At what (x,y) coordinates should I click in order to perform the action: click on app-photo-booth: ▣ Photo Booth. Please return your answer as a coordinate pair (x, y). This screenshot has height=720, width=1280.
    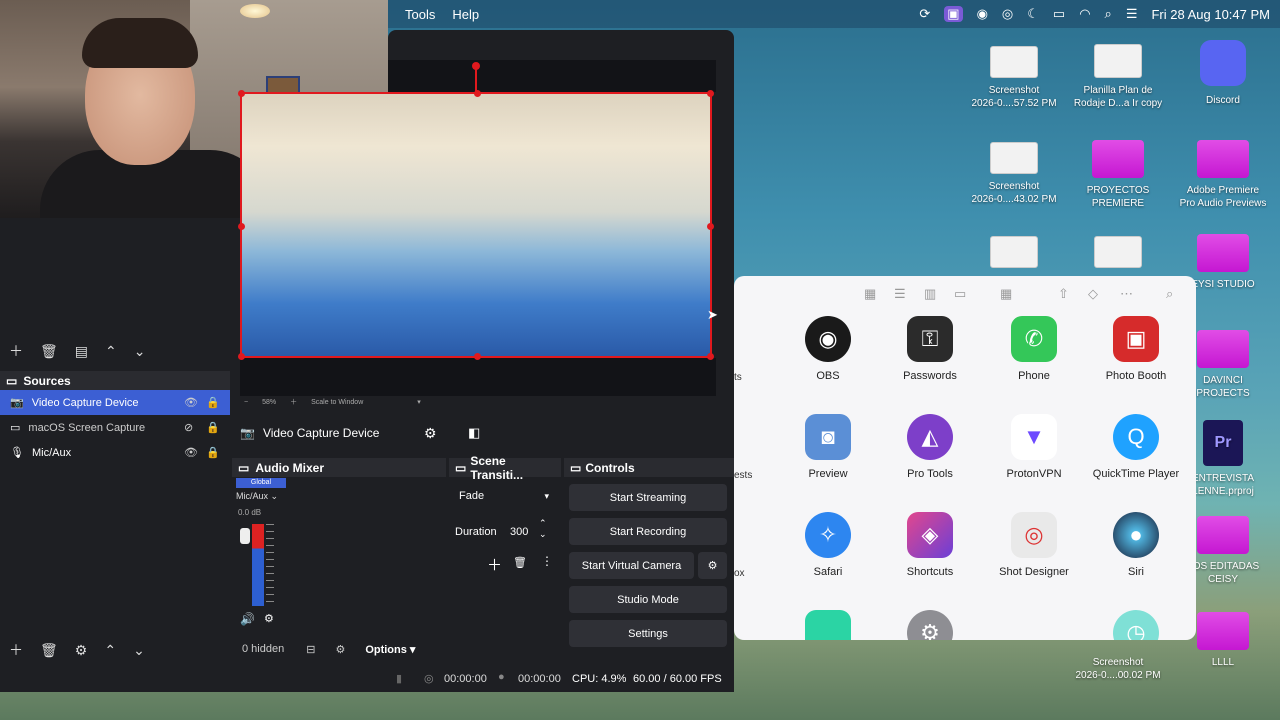
    Looking at the image, I should click on (1136, 349).